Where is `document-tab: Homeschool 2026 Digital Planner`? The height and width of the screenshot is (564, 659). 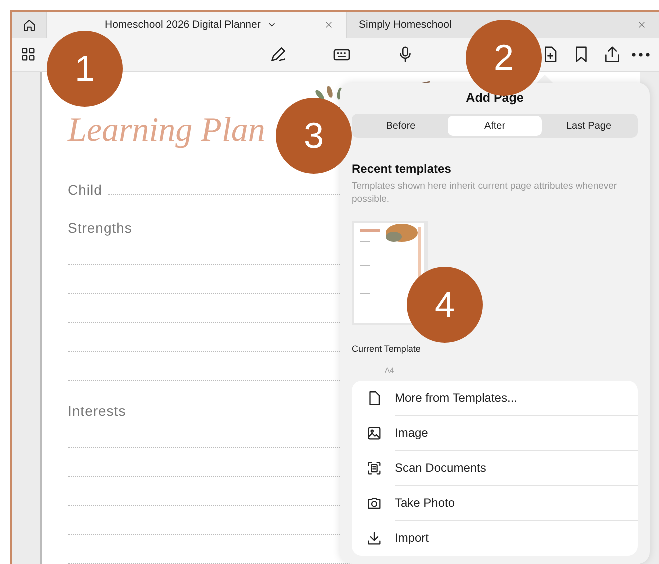 document-tab: Homeschool 2026 Digital Planner is located at coordinates (196, 25).